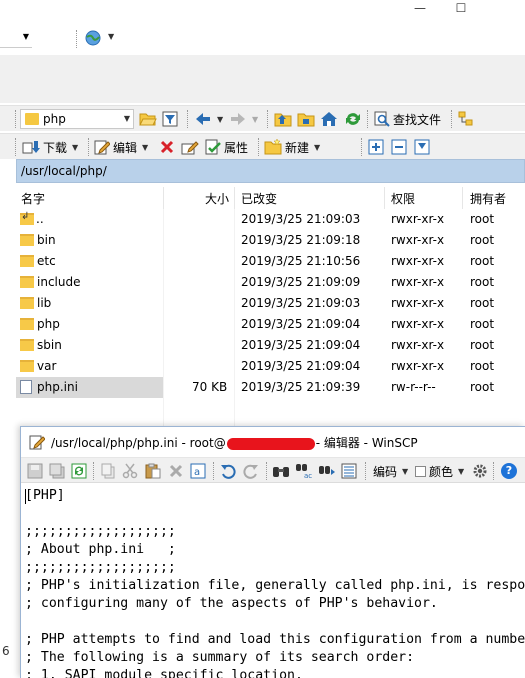 This screenshot has width=525, height=678. What do you see at coordinates (259, 198) in the screenshot?
I see `column-changed: 已改变` at bounding box center [259, 198].